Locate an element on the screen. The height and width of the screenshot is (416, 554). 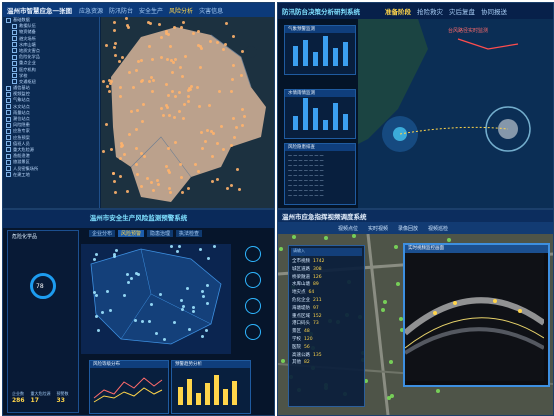
toolbar-item-3: 录像回放 is located at coordinates (408, 228).